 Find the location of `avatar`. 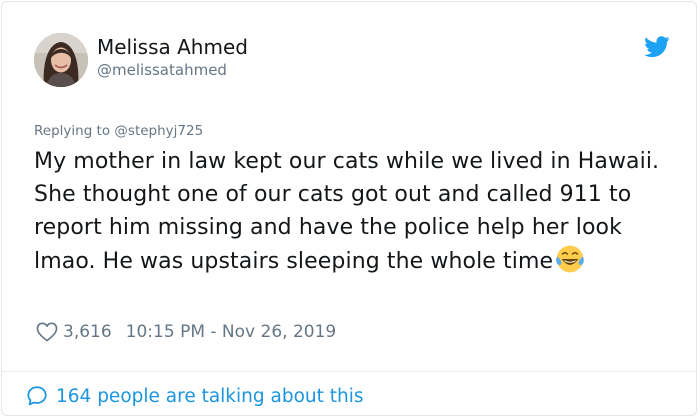

avatar is located at coordinates (61, 60).